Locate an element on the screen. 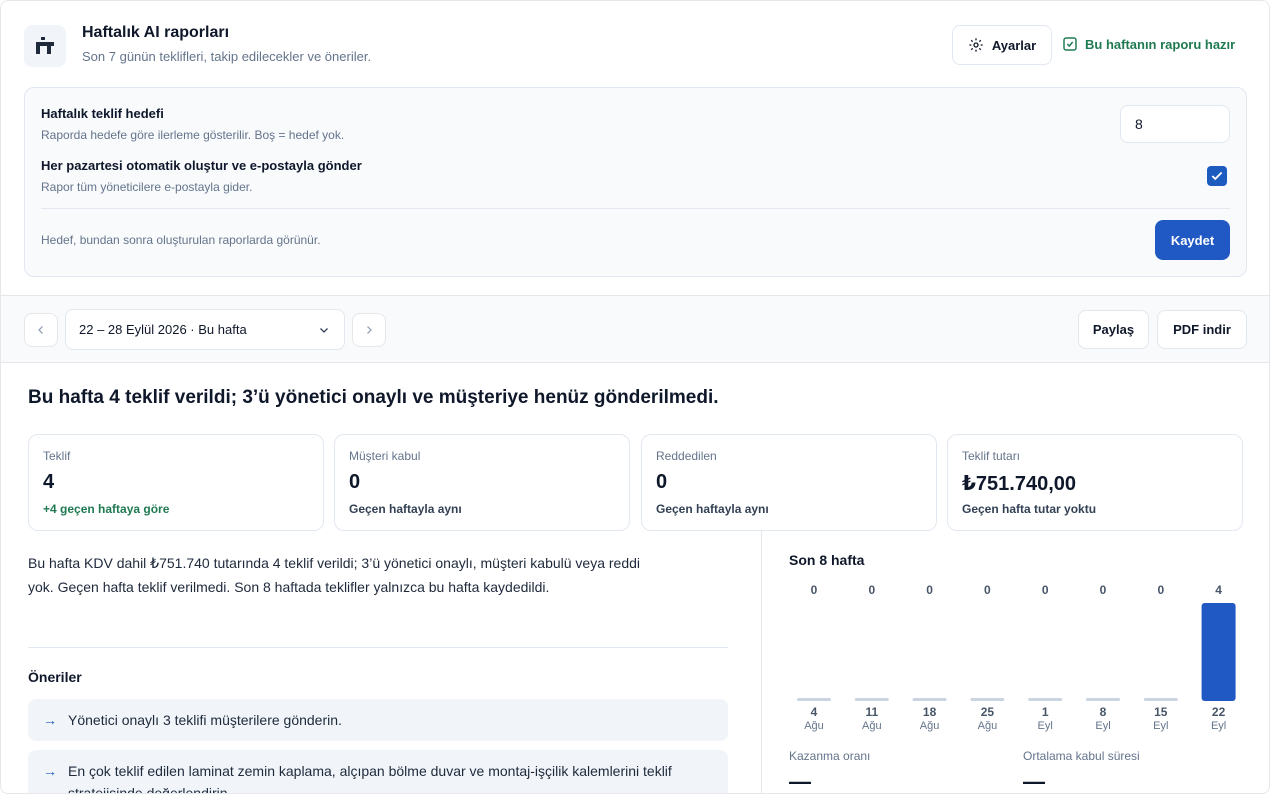  gear-icon is located at coordinates (976, 45).